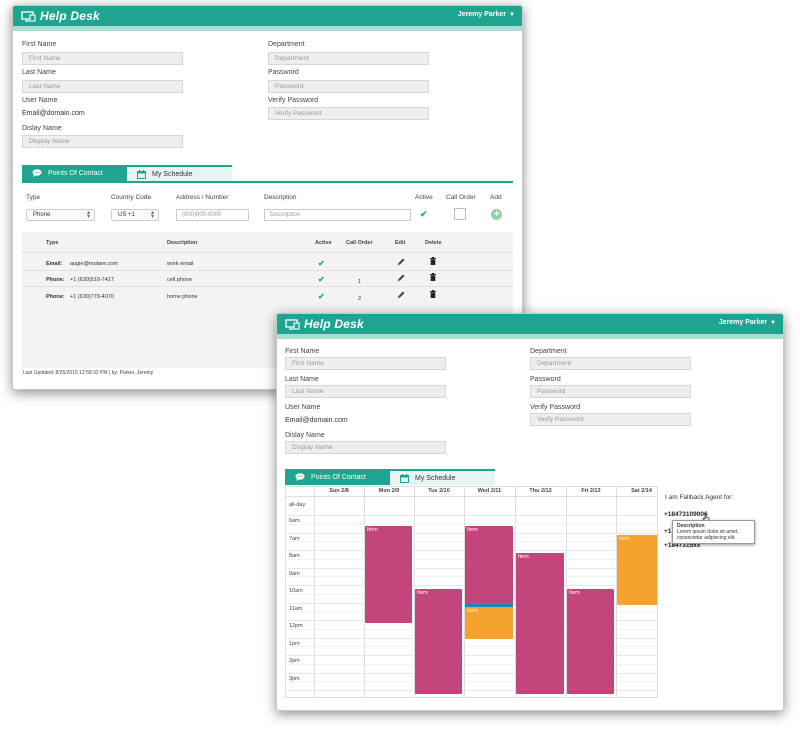  Describe the element at coordinates (126, 215) in the screenshot. I see `country-code-value: US +1` at that location.